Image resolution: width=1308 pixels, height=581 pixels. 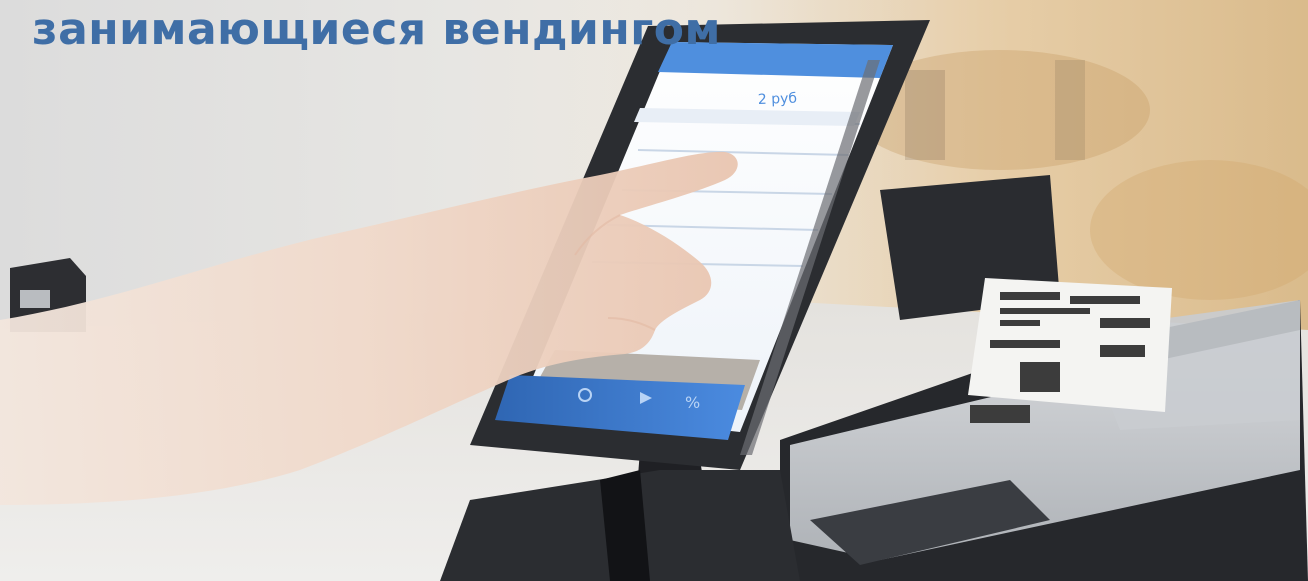 I want to click on headline: занимающиеся вендингом, so click(x=376, y=29).